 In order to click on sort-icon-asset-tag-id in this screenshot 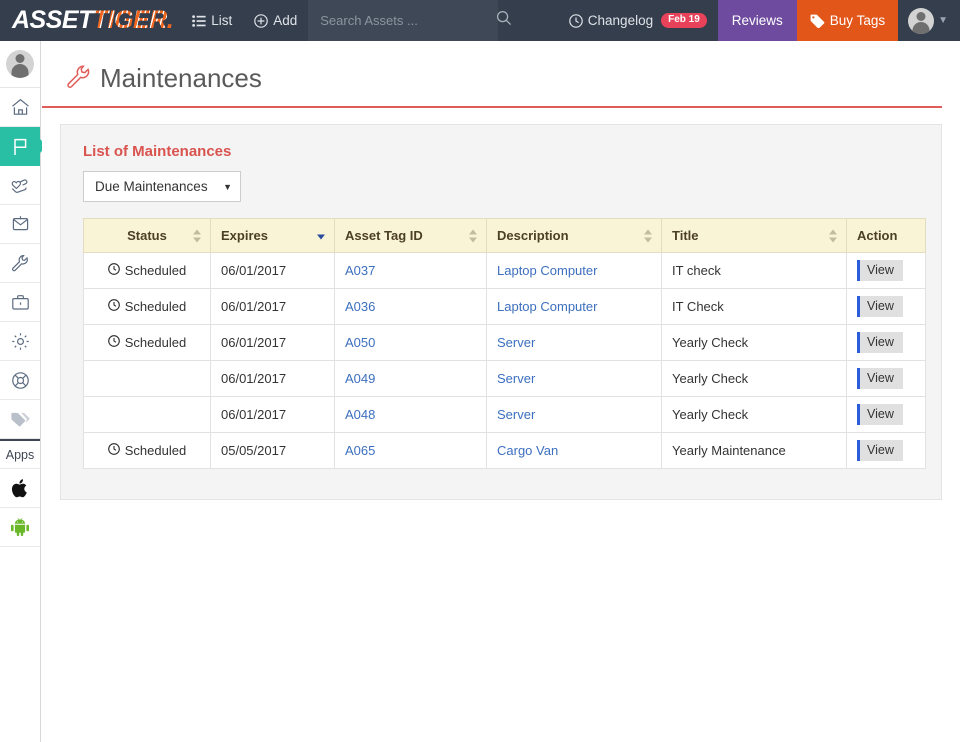, I will do `click(473, 235)`.